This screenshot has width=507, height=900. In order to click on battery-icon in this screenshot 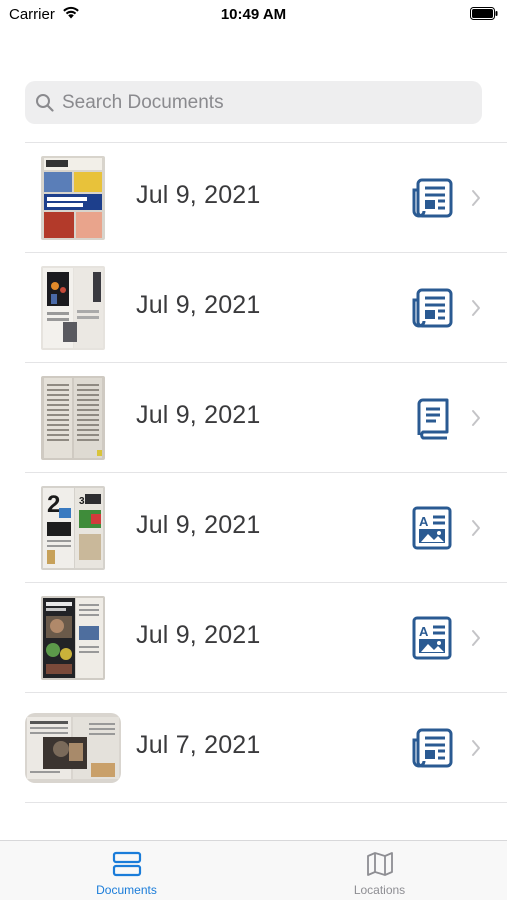, I will do `click(484, 13)`.